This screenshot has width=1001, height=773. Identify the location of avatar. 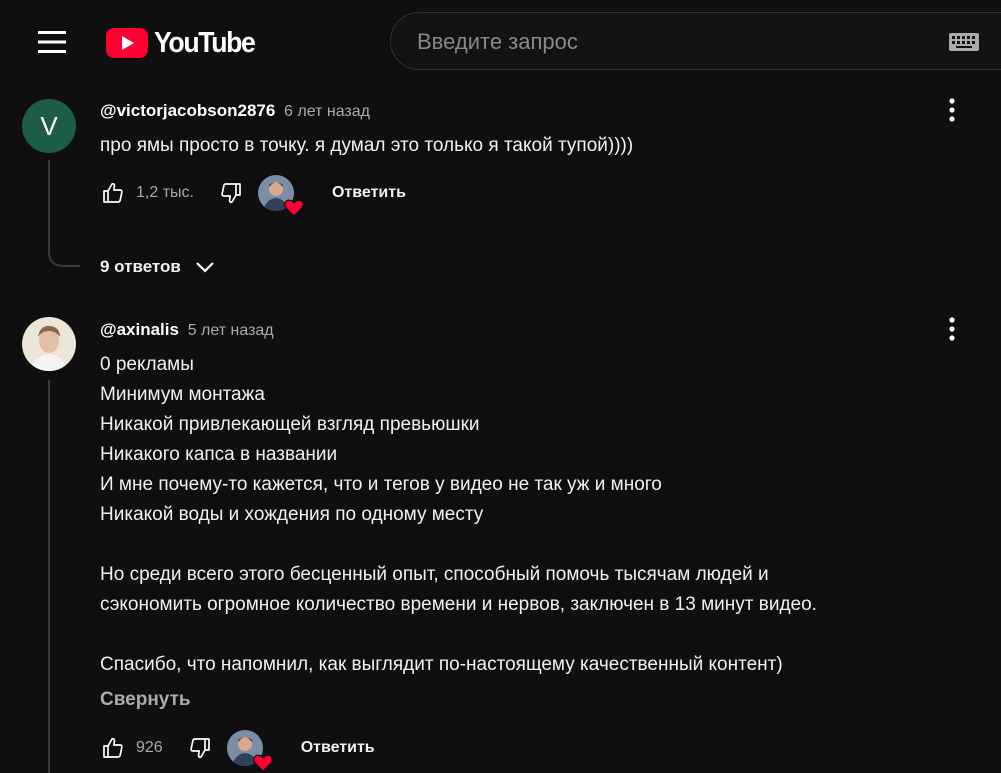
(49, 344).